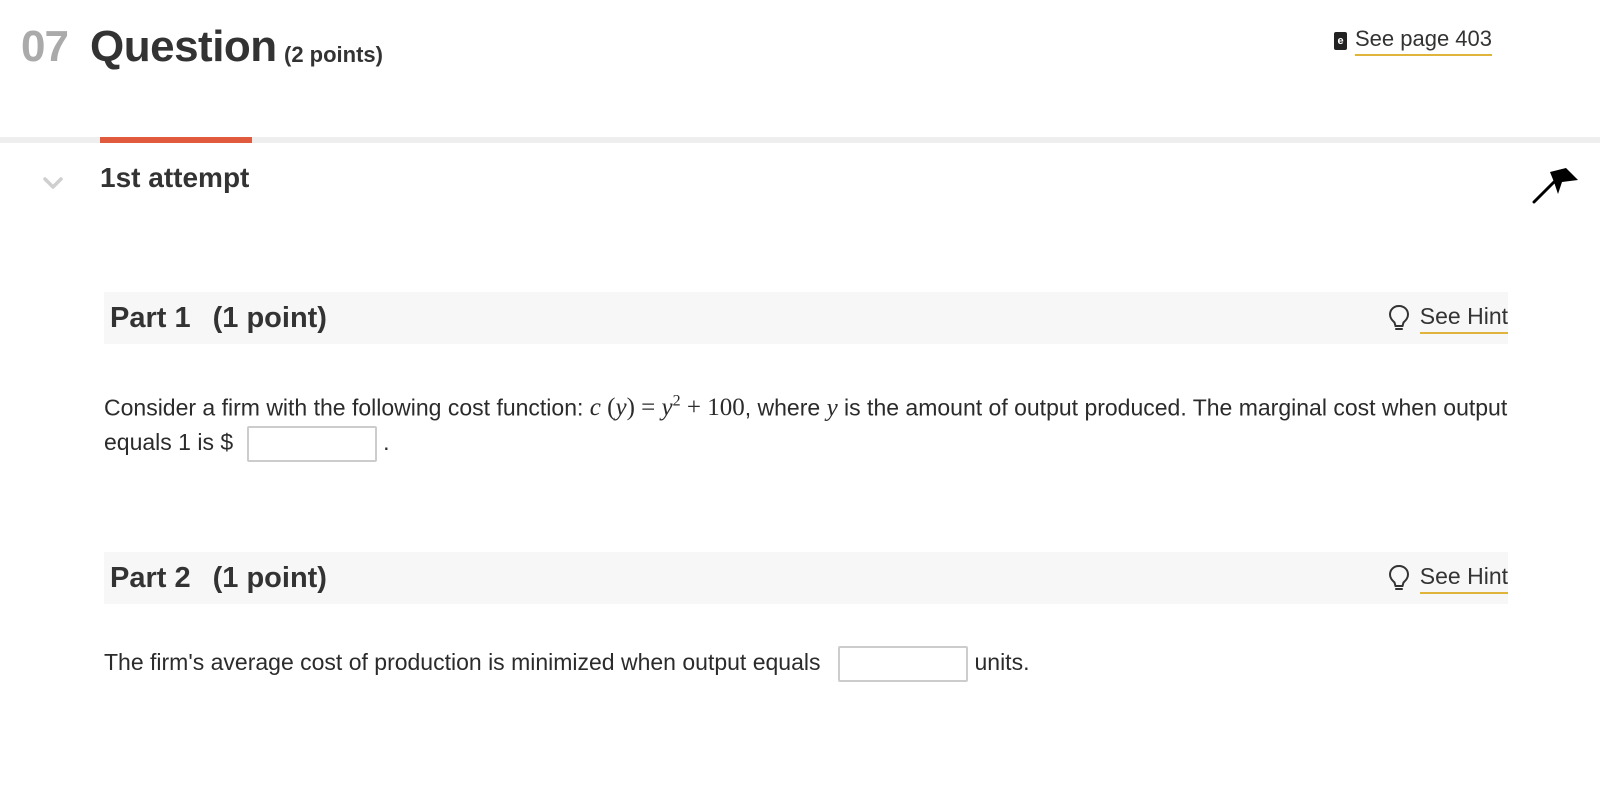 The image size is (1600, 810). I want to click on part-2-hint: See Hint, so click(1448, 578).